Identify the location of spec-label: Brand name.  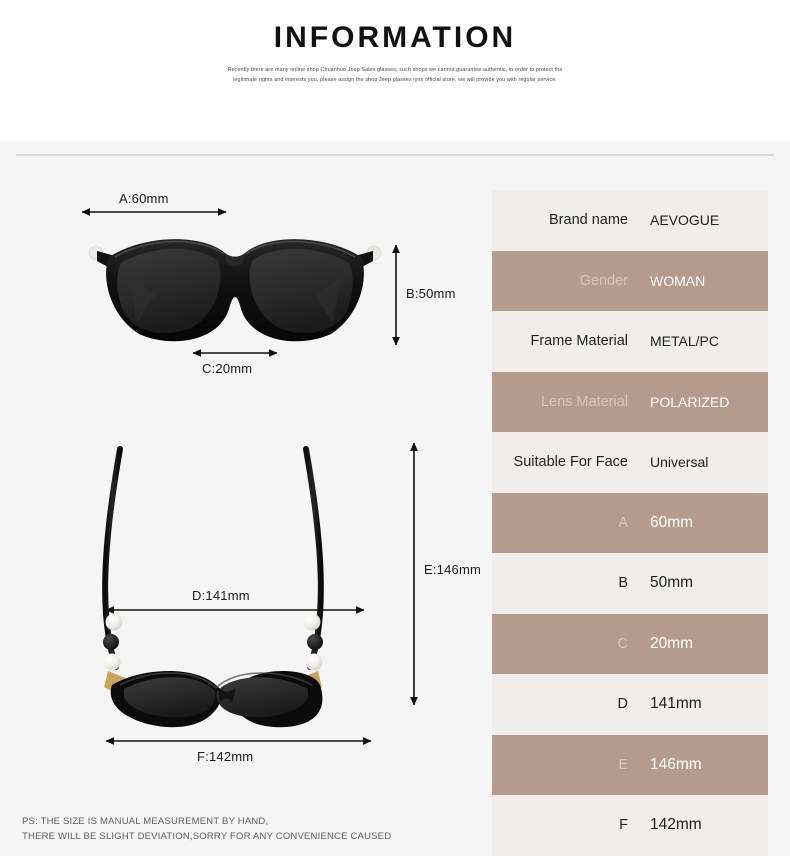
(588, 220).